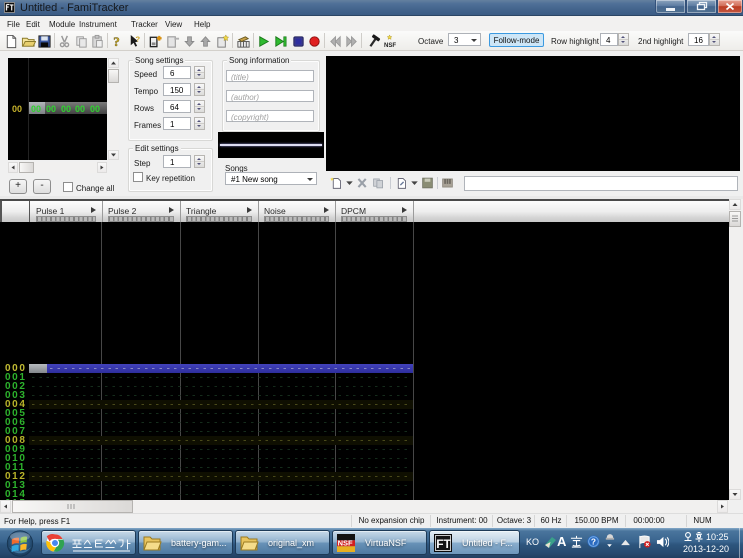 This screenshot has height=558, width=743. What do you see at coordinates (443, 544) in the screenshot?
I see `svg-text: FT` at bounding box center [443, 544].